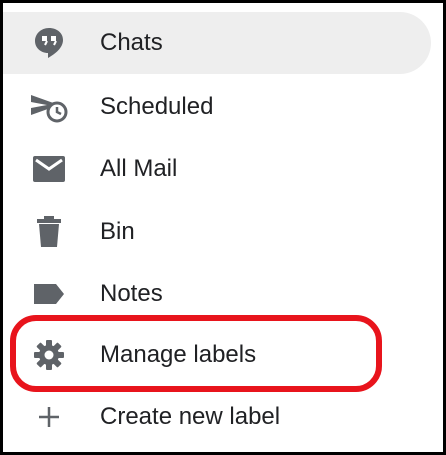  Describe the element at coordinates (217, 43) in the screenshot. I see `menu-item-chats: Chats` at that location.